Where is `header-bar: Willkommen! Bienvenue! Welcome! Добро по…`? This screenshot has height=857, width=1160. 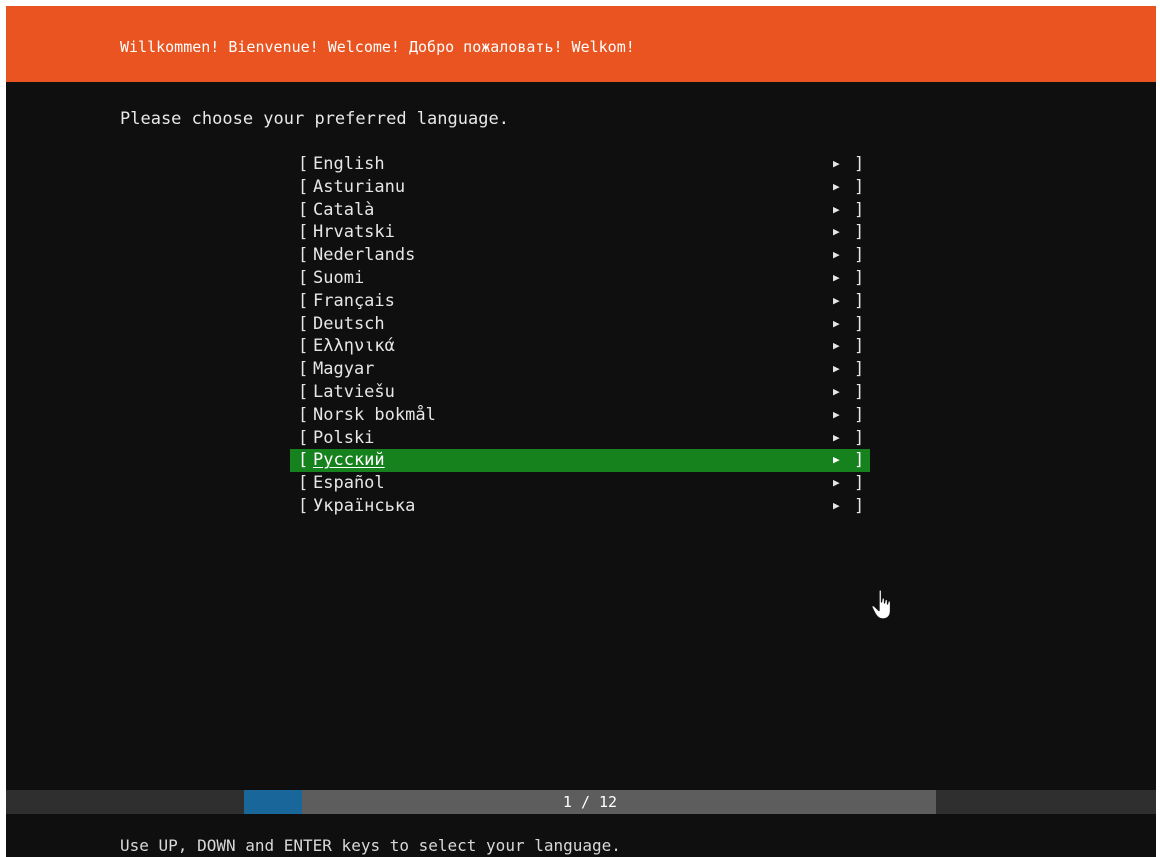
header-bar: Willkommen! Bienvenue! Welcome! Добро по… is located at coordinates (581, 44).